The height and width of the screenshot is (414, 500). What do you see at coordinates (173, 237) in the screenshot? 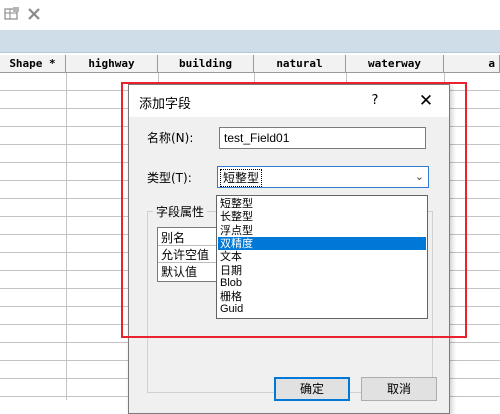
I see `property-alias: 别名` at bounding box center [173, 237].